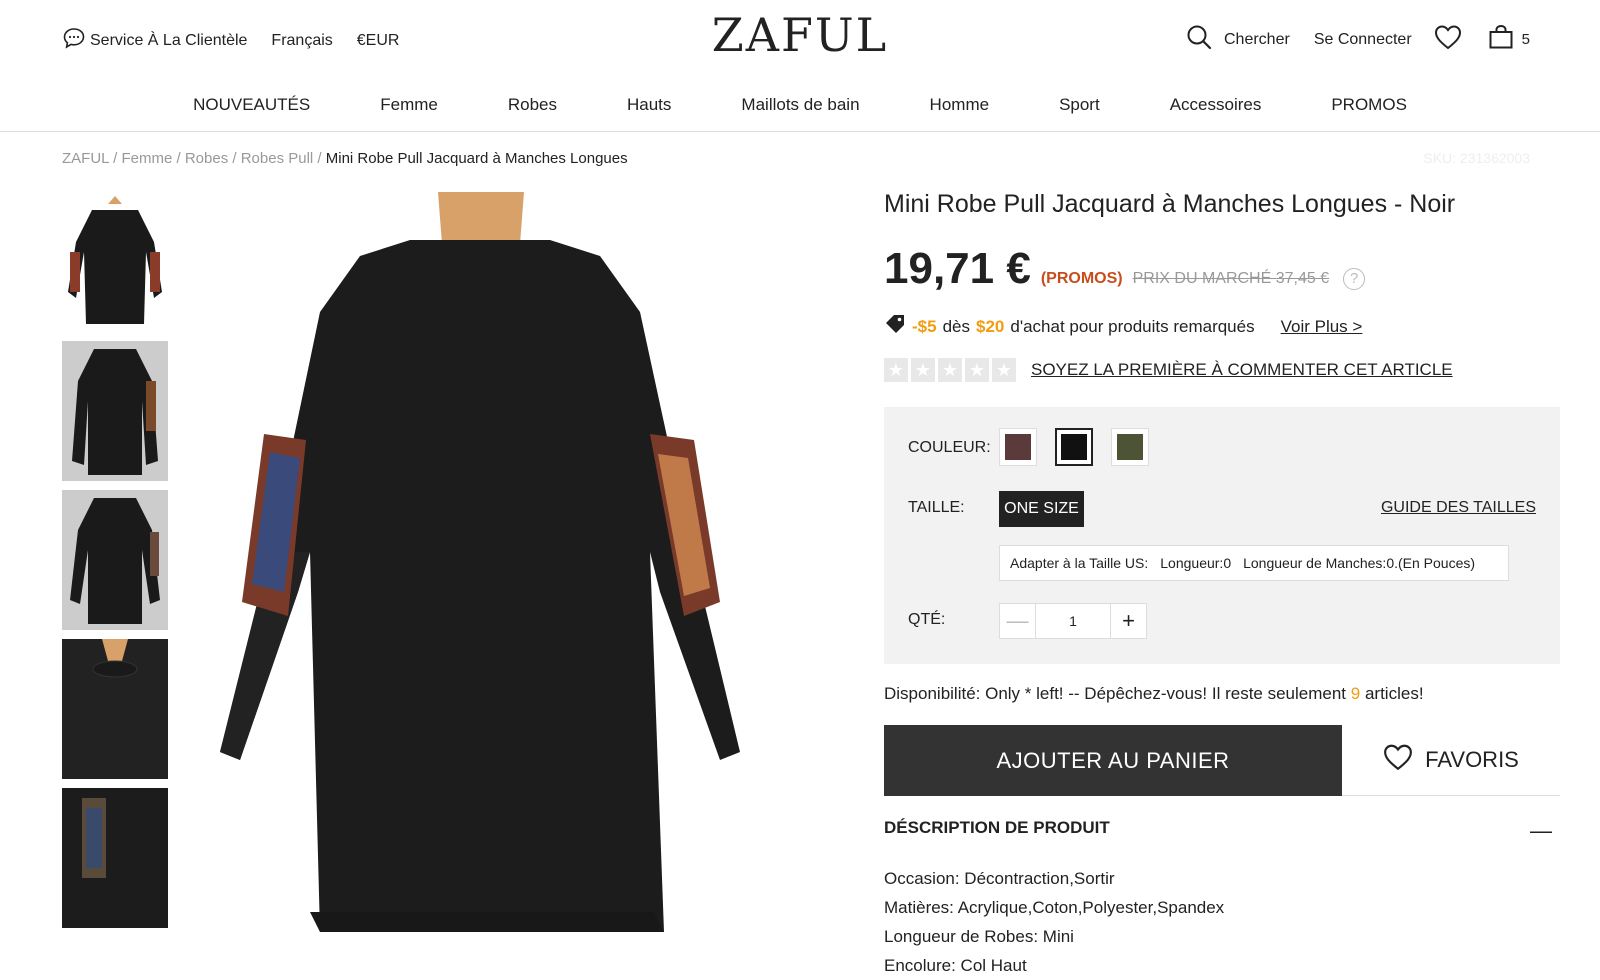  Describe the element at coordinates (1476, 158) in the screenshot. I see `sku-label: SKU: 231362003` at that location.